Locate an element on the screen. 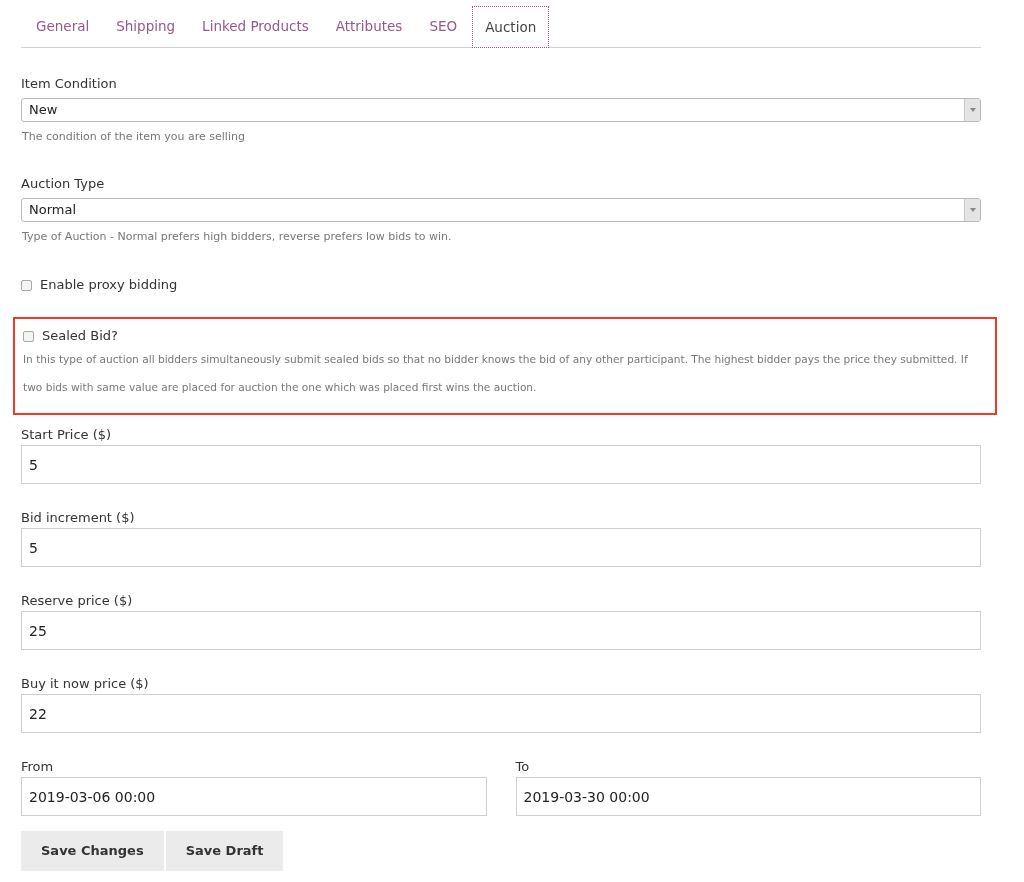 Image resolution: width=1024 pixels, height=882 pixels. checkbox-label: Enable proxy bidding is located at coordinates (109, 285).